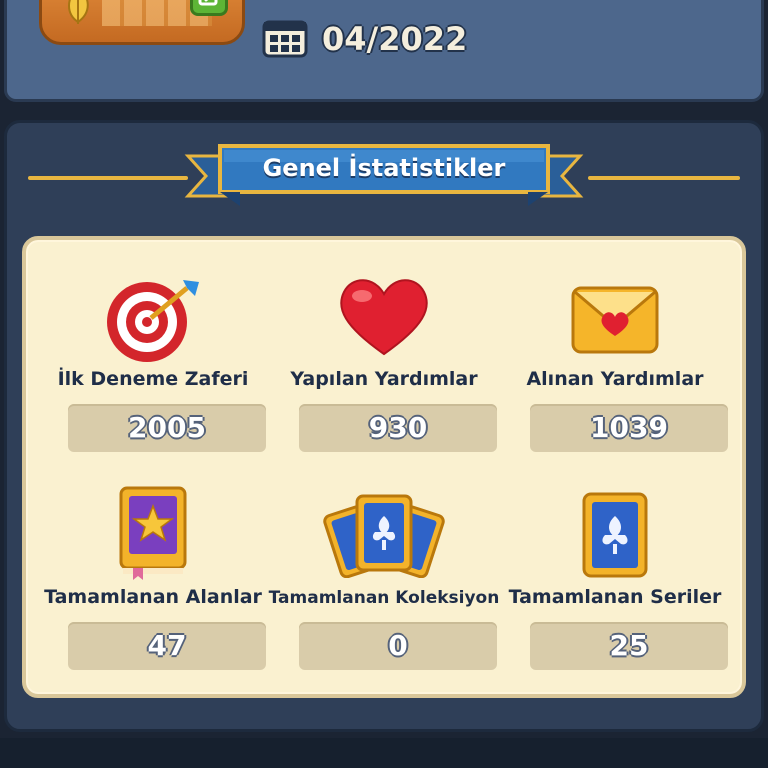 This screenshot has height=768, width=768. What do you see at coordinates (615, 379) in the screenshot?
I see `stat-label: Alınan Yardımlar` at bounding box center [615, 379].